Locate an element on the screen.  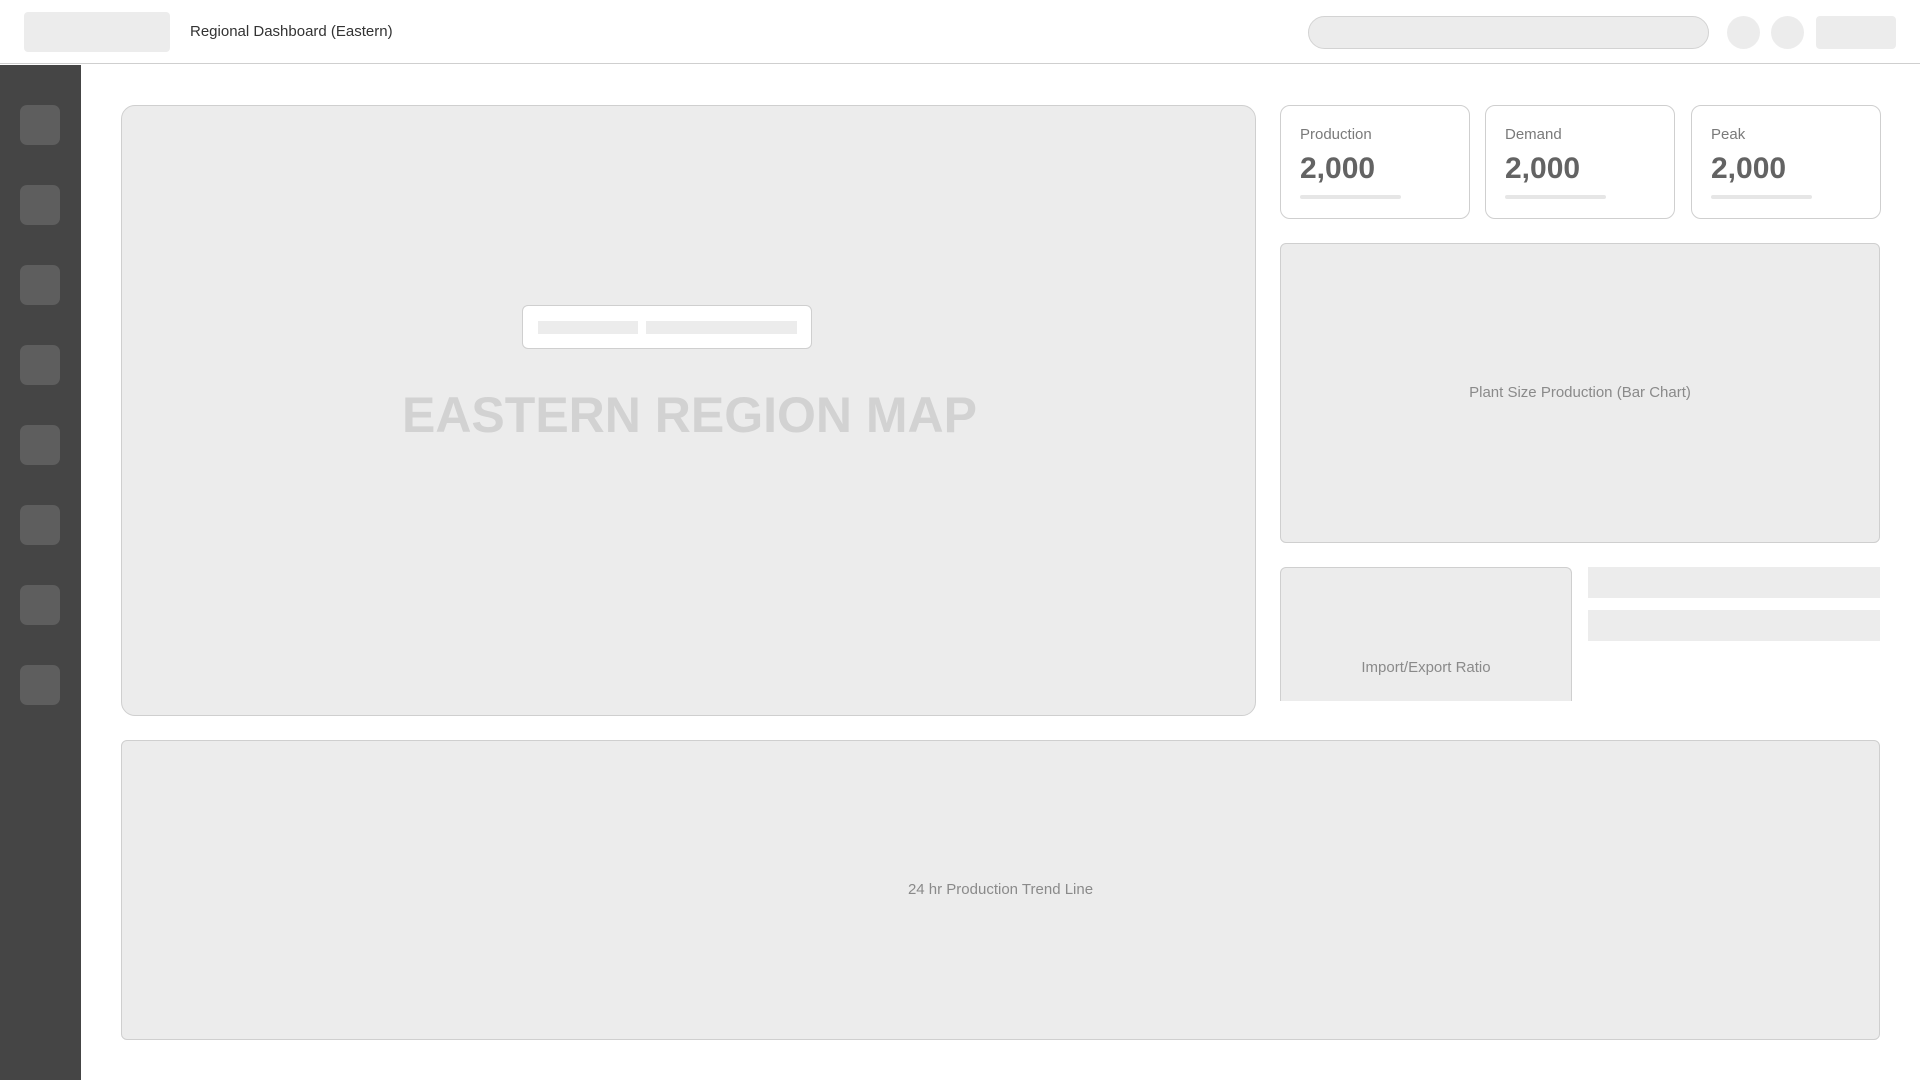
import-export-ratio-panel: Import/Export Ratio is located at coordinates (1426, 634).